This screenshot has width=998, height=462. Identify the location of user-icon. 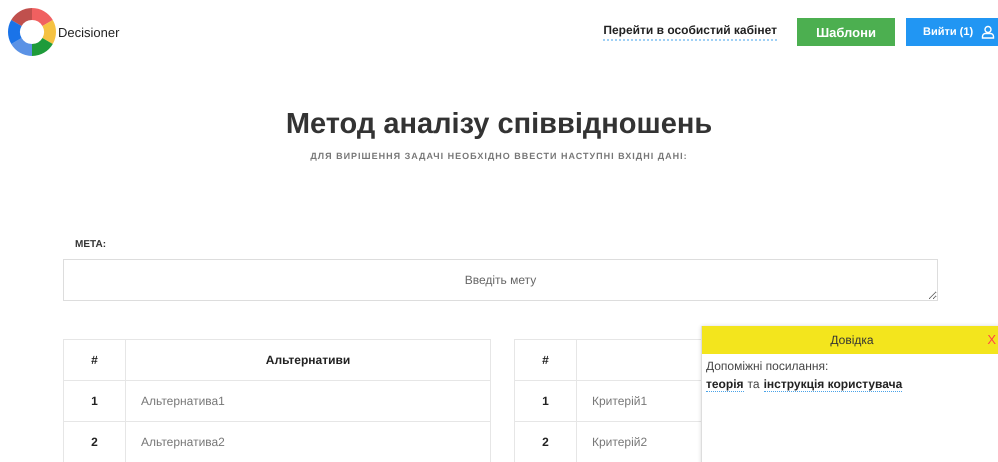
(988, 32).